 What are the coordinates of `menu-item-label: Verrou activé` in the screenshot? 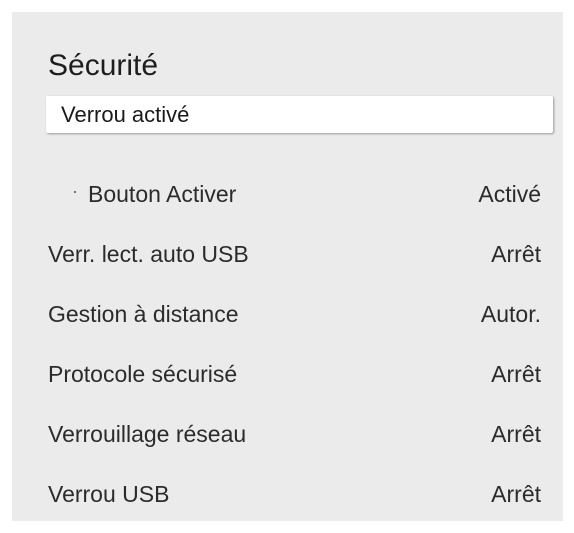 It's located at (125, 114).